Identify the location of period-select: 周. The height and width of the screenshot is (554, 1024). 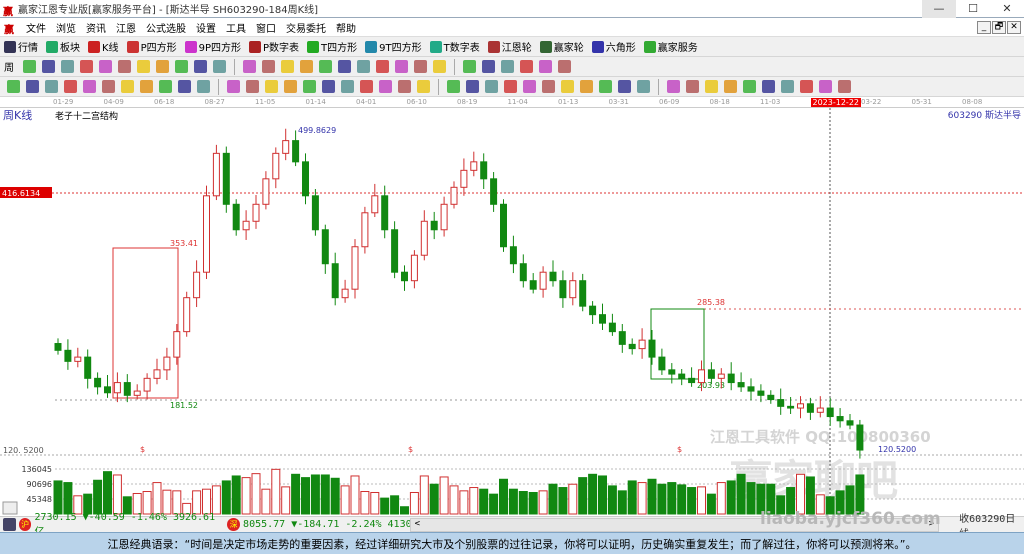
(9, 66).